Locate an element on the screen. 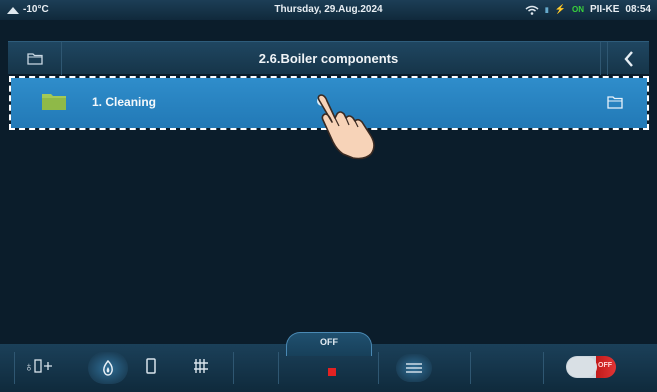 The height and width of the screenshot is (392, 657). stop-icon is located at coordinates (332, 372).